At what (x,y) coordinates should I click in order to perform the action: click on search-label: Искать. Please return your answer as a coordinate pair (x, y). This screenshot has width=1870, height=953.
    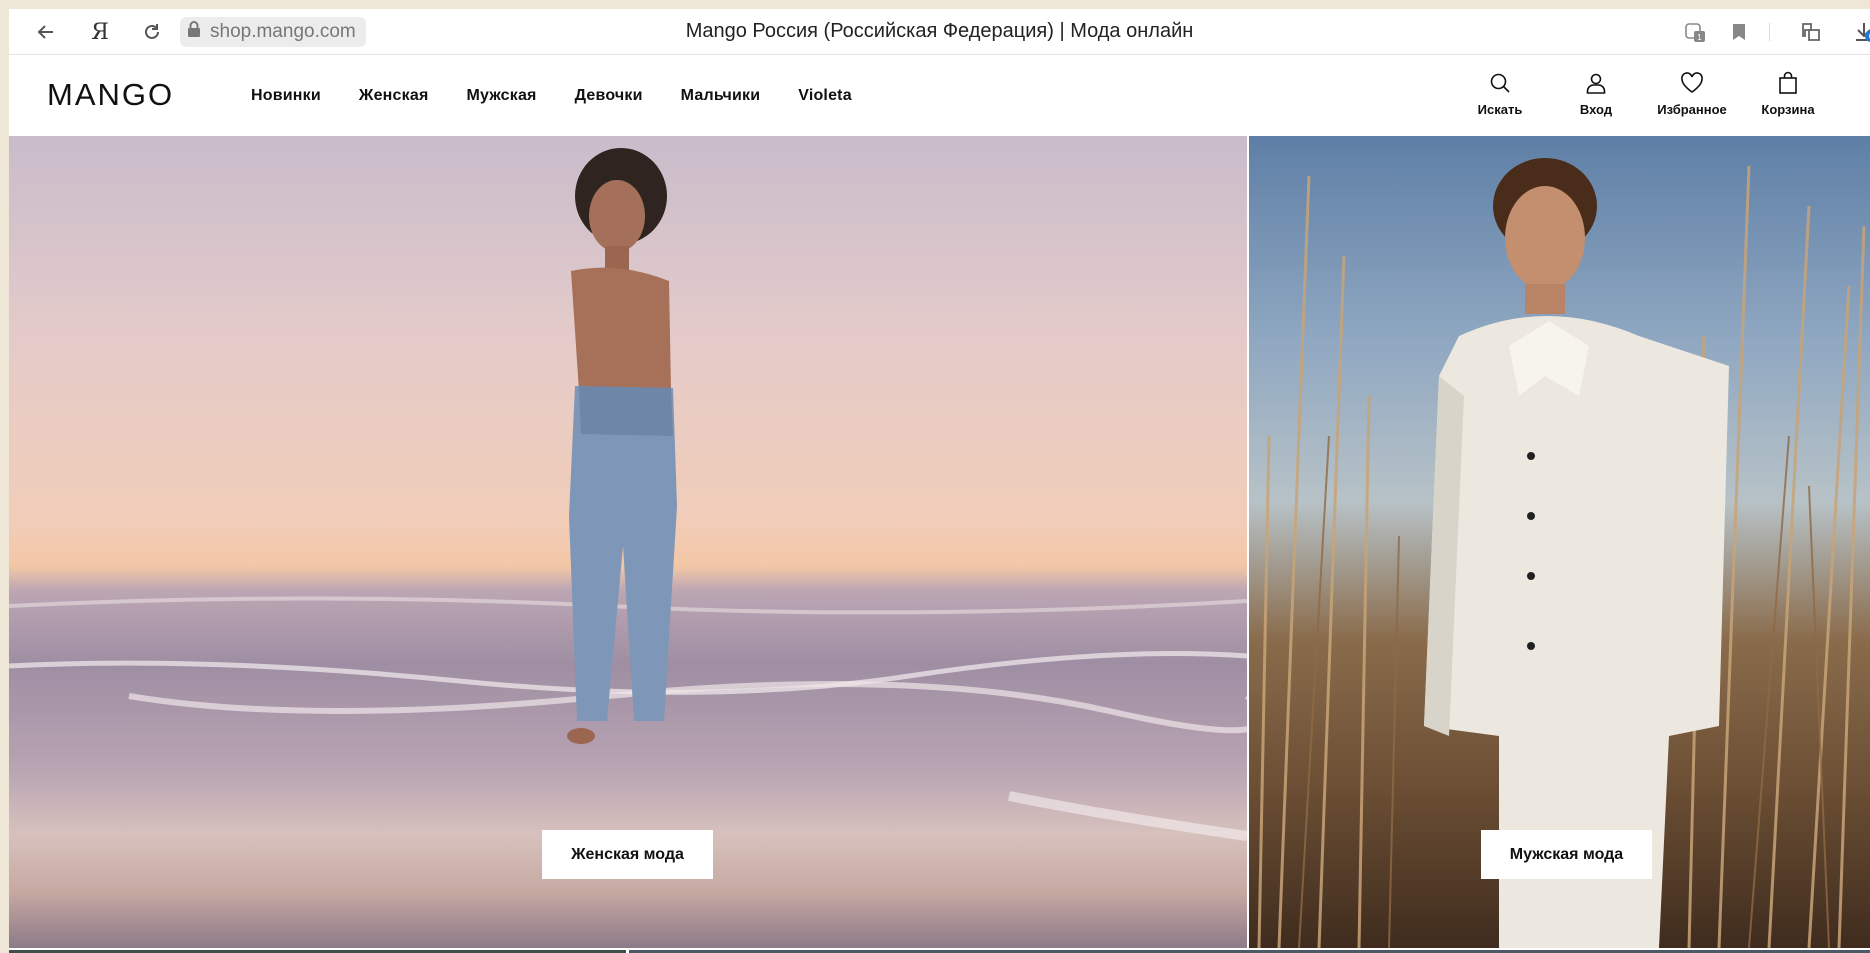
    Looking at the image, I should click on (1500, 109).